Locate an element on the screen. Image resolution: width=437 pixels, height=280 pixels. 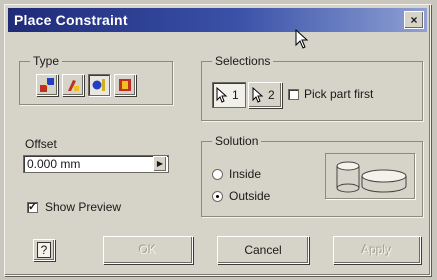
mate-constraint-button is located at coordinates (47, 85).